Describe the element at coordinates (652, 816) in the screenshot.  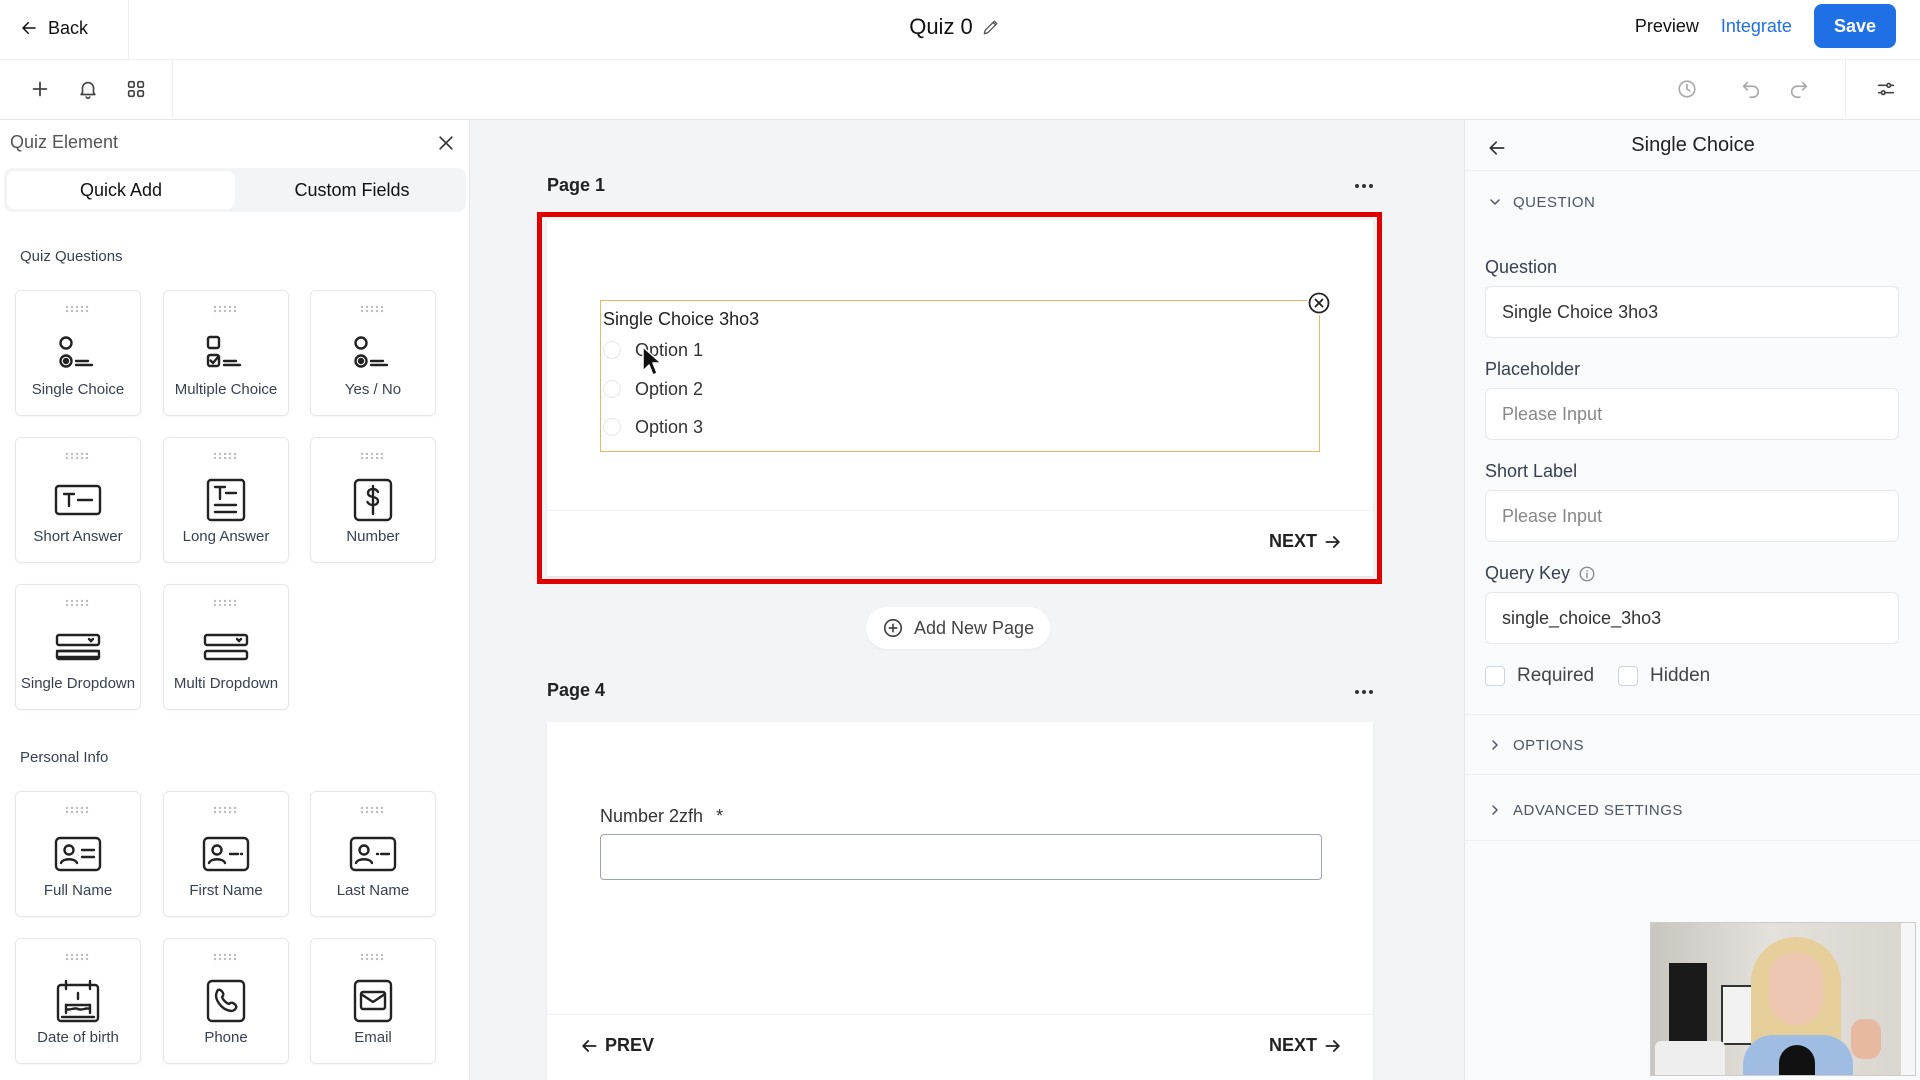
I see `field-label-text: Number 2zfh` at that location.